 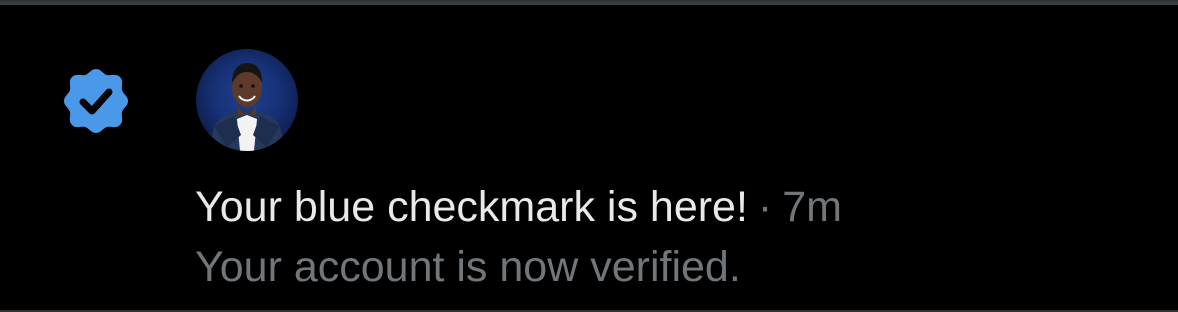 I want to click on notification-title: Your blue checkmark is here!, so click(x=471, y=207).